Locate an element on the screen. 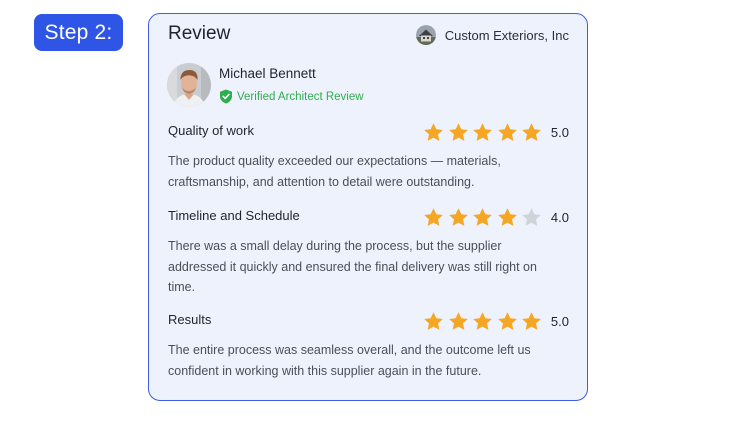  star-empty-icon is located at coordinates (531, 217).